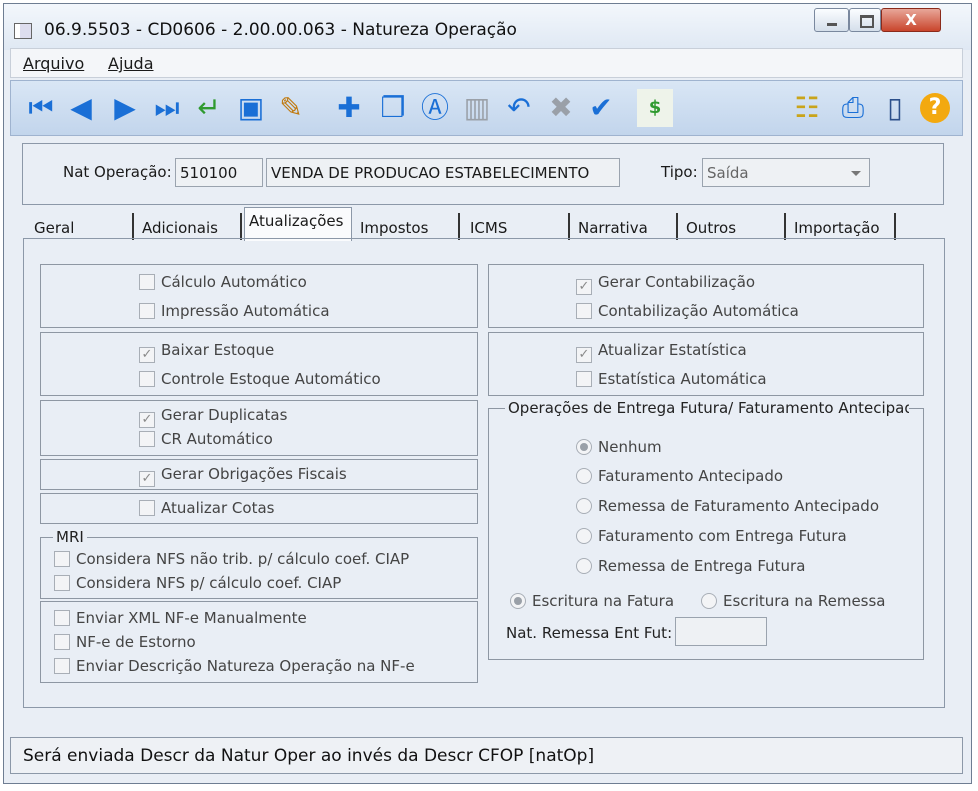 This screenshot has width=978, height=791. I want to click on nfe-estorno-checkbox: NF-e de Estorno, so click(125, 643).